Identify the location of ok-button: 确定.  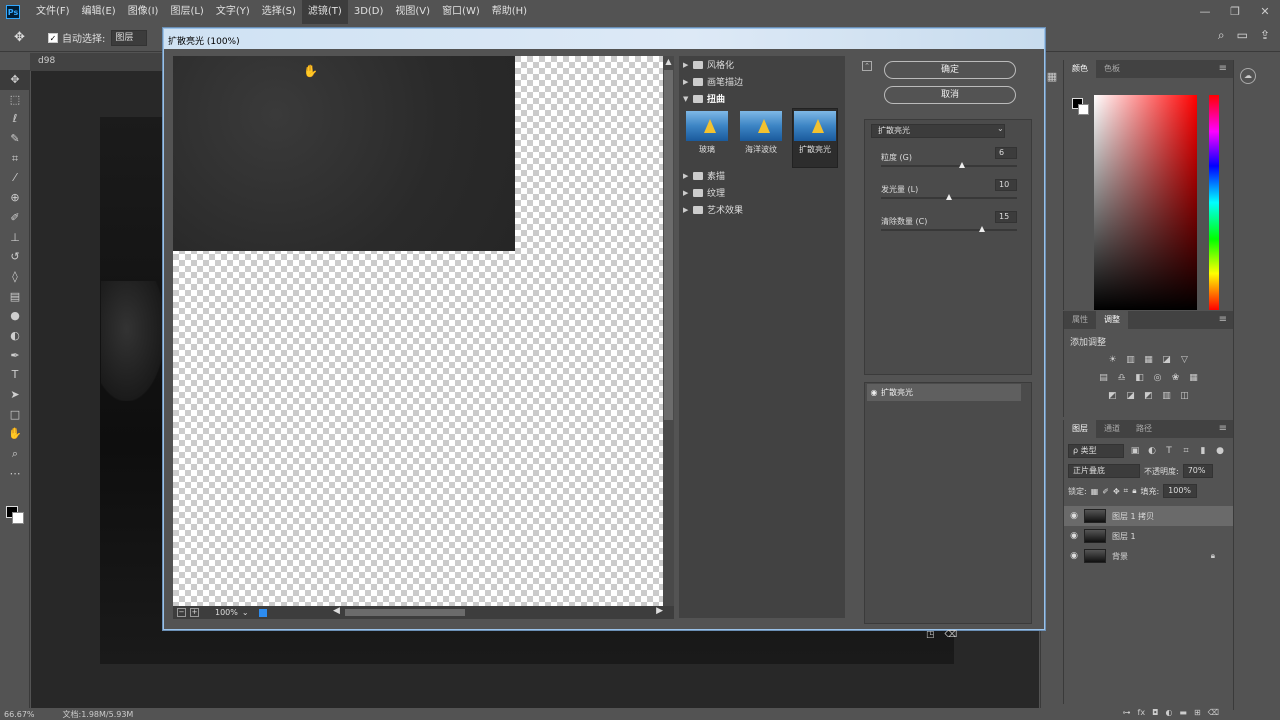
(950, 70).